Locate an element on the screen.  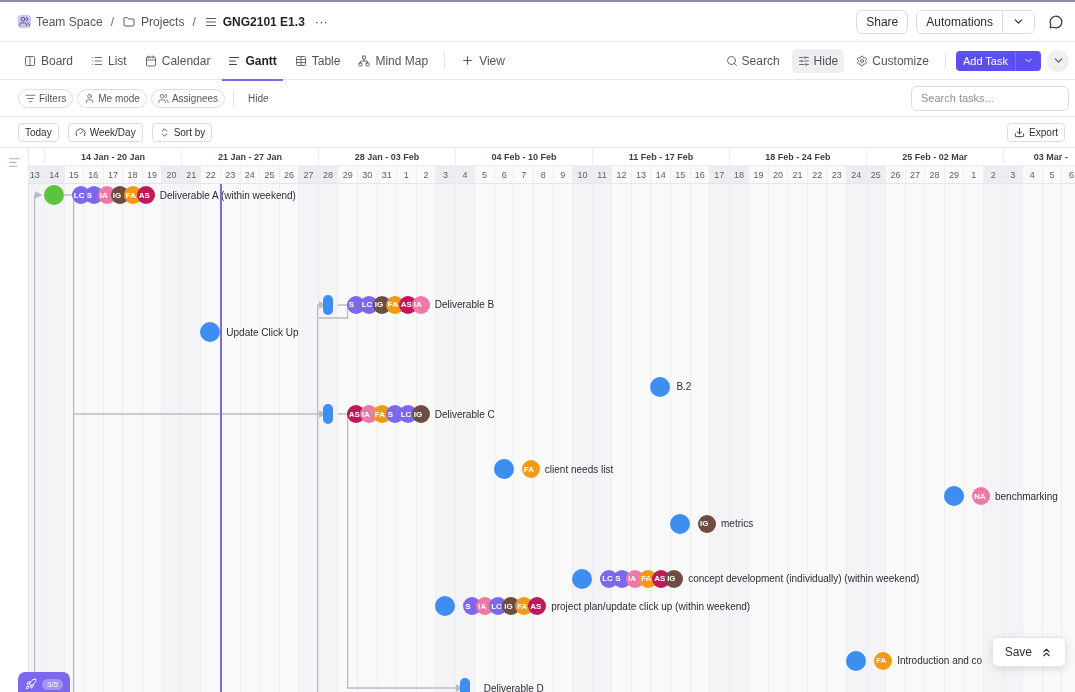
day-cell: 25 is located at coordinates (269, 174).